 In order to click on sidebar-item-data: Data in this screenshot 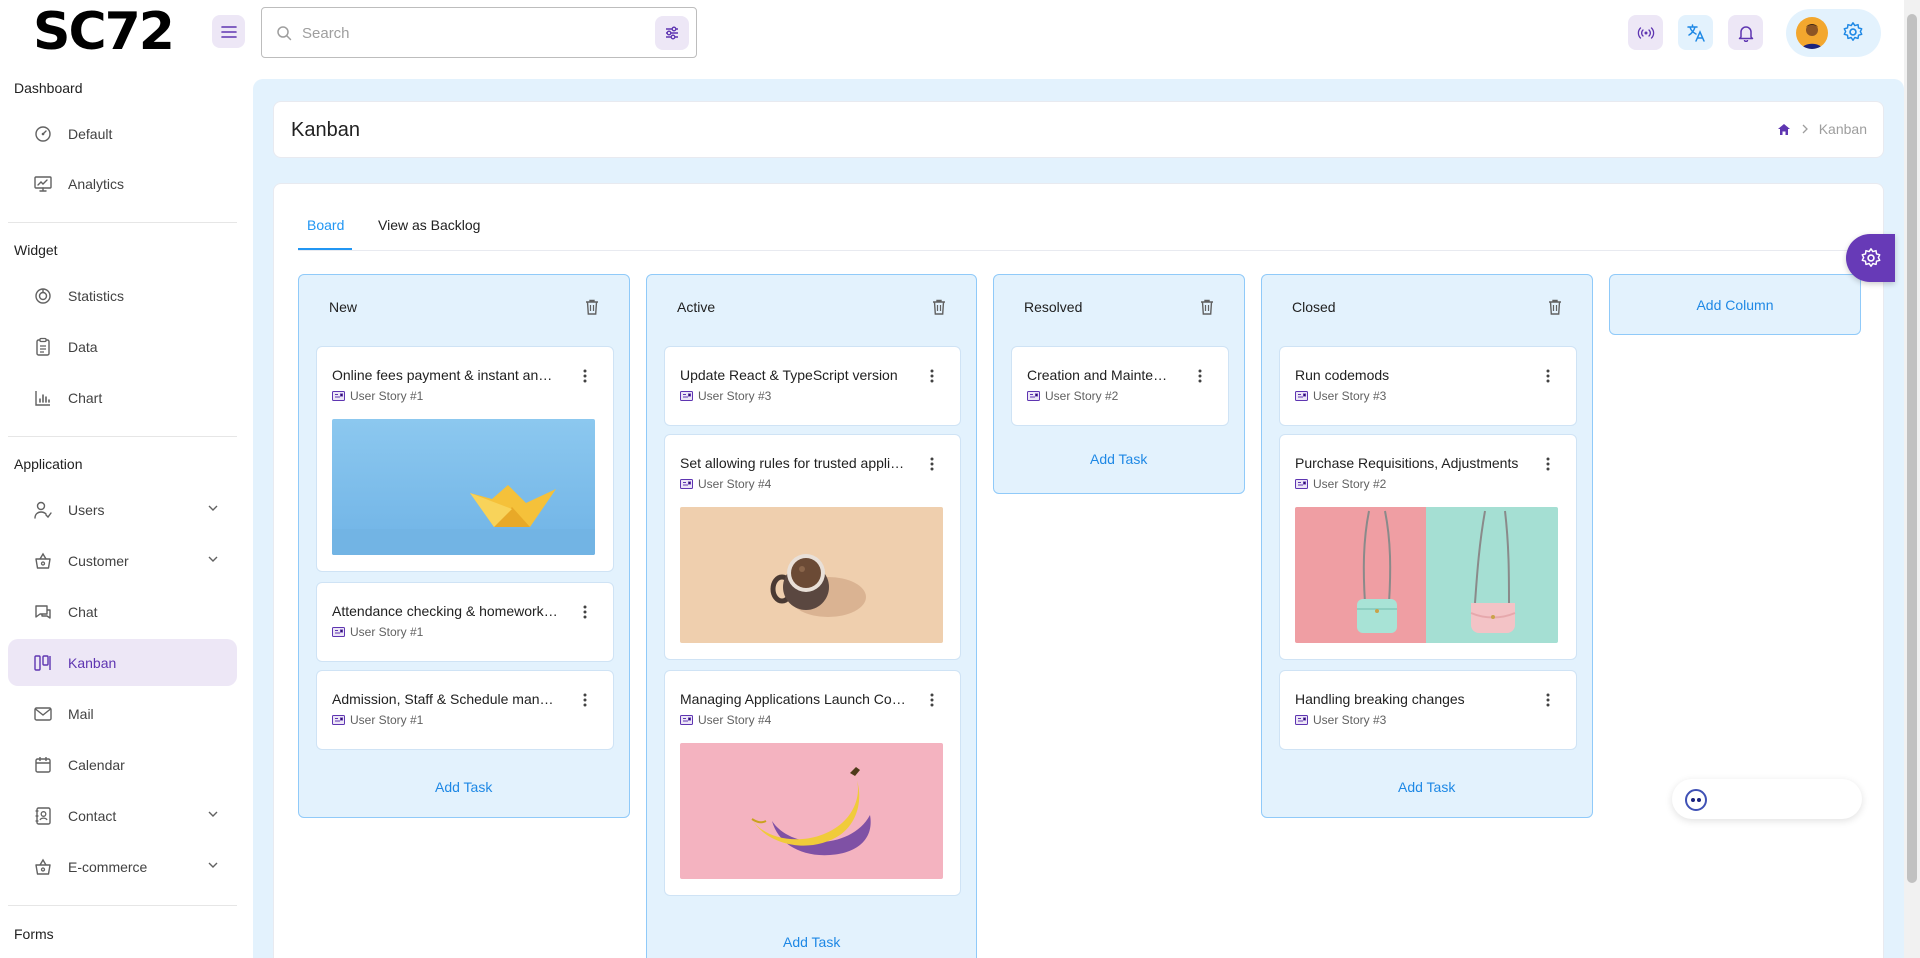, I will do `click(122, 346)`.